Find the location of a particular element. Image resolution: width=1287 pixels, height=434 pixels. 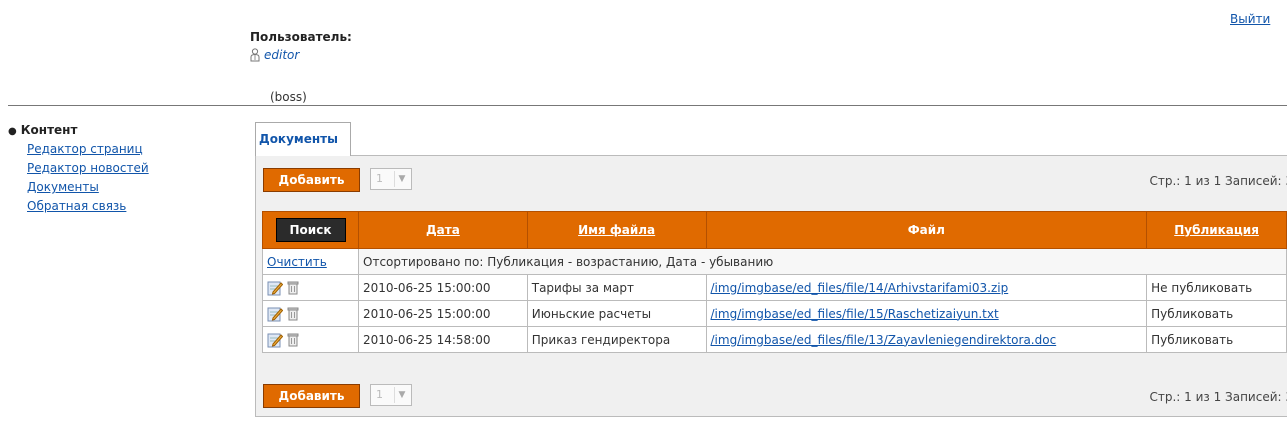

sort-by-date-link: Дата is located at coordinates (443, 230).